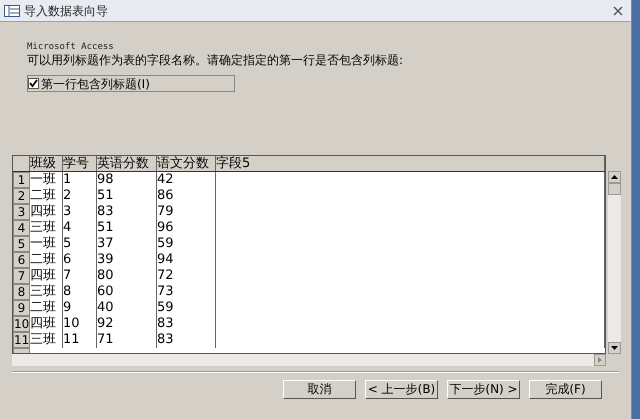  What do you see at coordinates (80, 180) in the screenshot?
I see `table-cell: 1` at bounding box center [80, 180].